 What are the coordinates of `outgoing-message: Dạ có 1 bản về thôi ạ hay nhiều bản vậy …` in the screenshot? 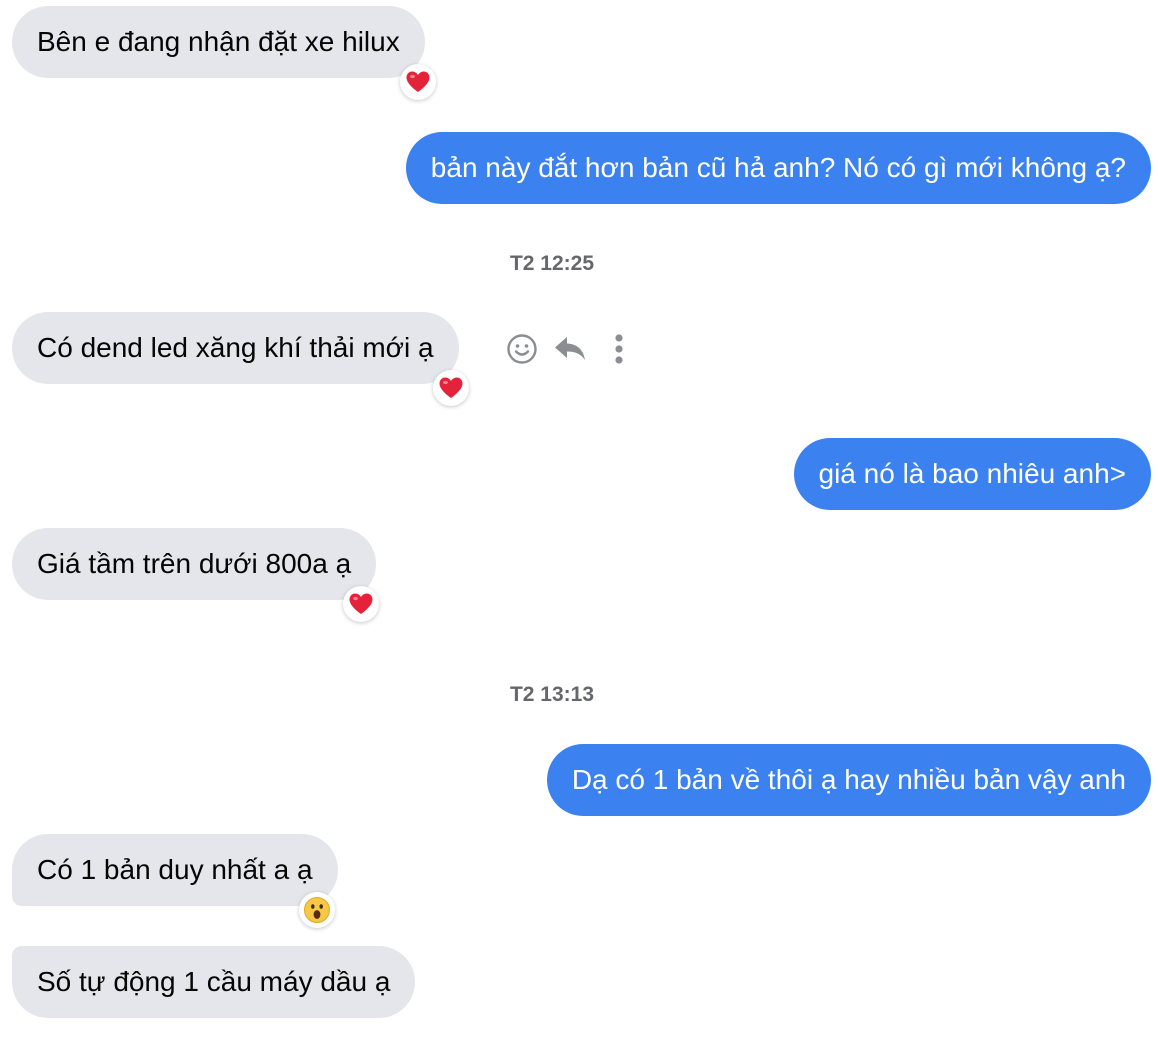 It's located at (848, 780).